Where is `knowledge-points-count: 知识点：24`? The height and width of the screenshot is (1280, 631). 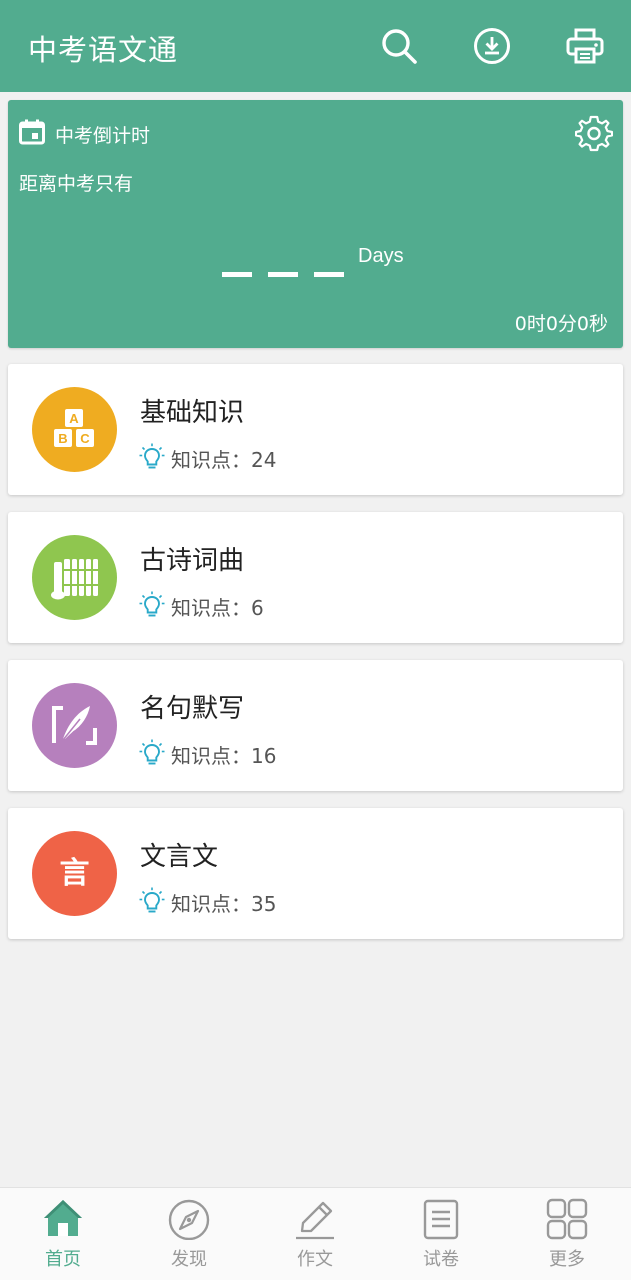
knowledge-points-count: 知识点：24 is located at coordinates (224, 460).